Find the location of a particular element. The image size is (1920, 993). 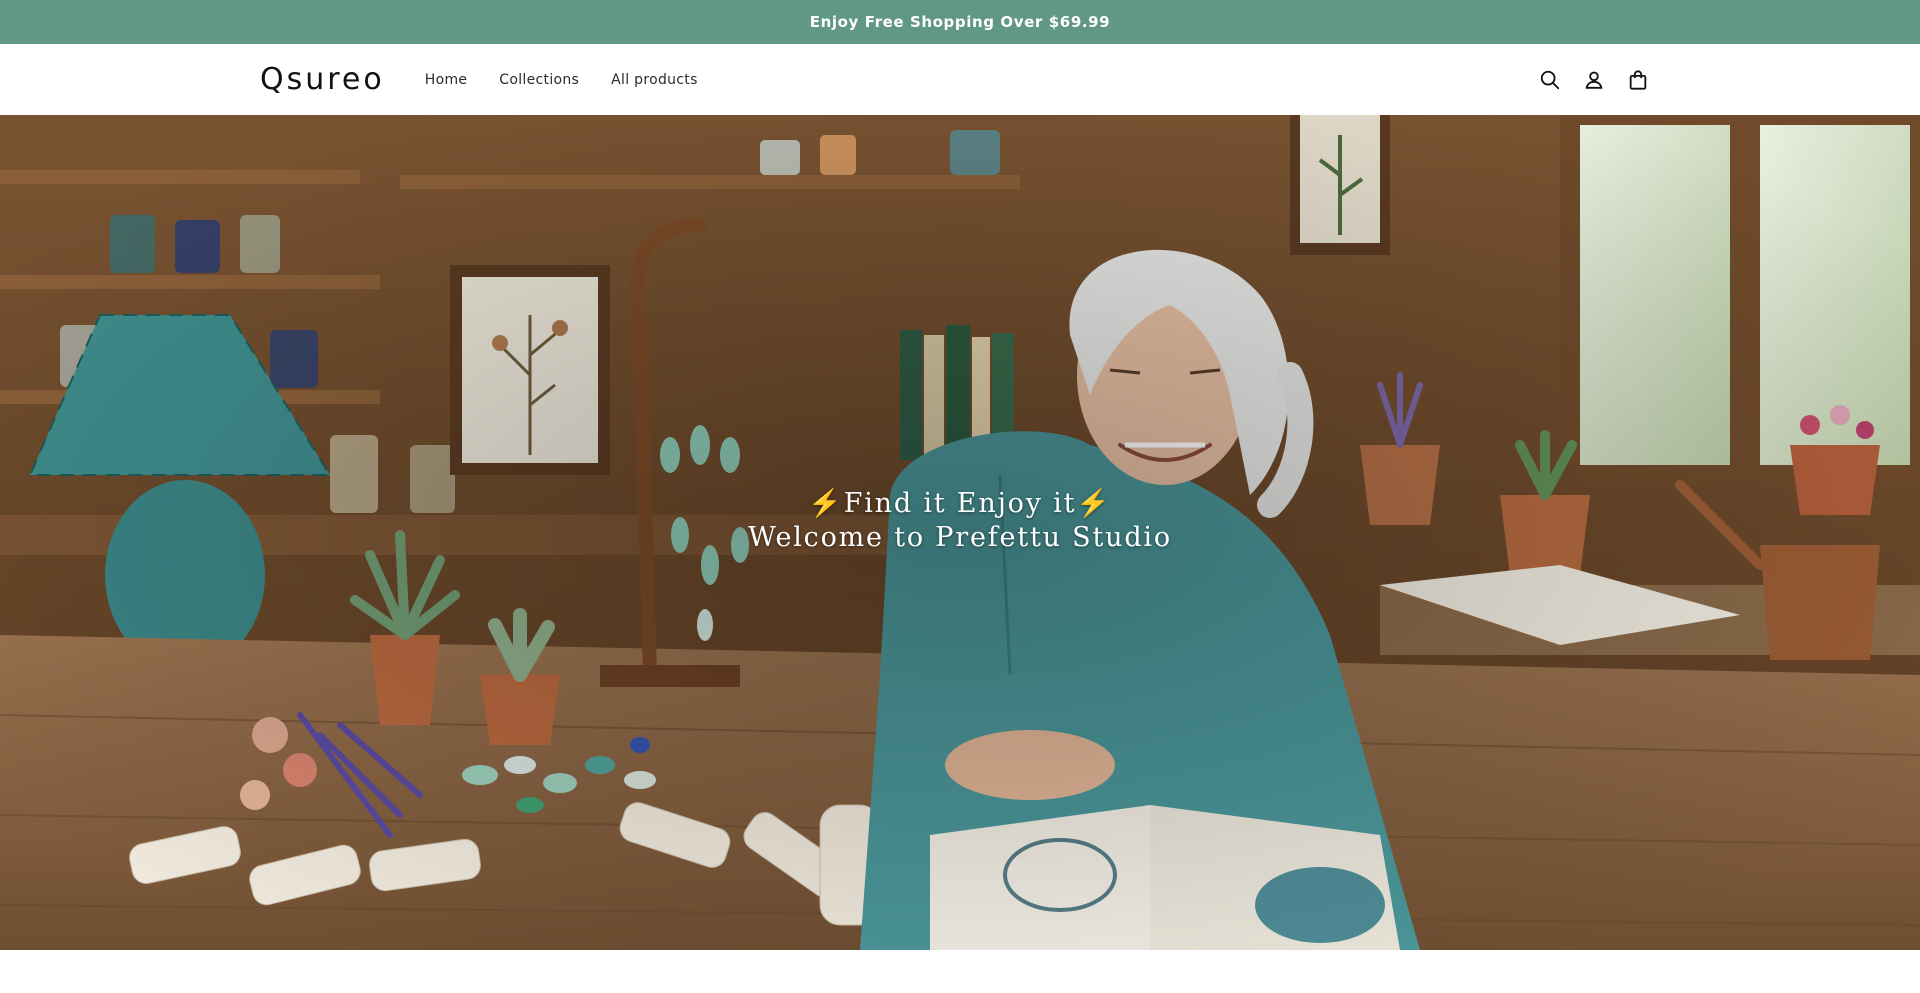

hero-line-1: ⚡Find it Enjoy it⚡ is located at coordinates (960, 503).